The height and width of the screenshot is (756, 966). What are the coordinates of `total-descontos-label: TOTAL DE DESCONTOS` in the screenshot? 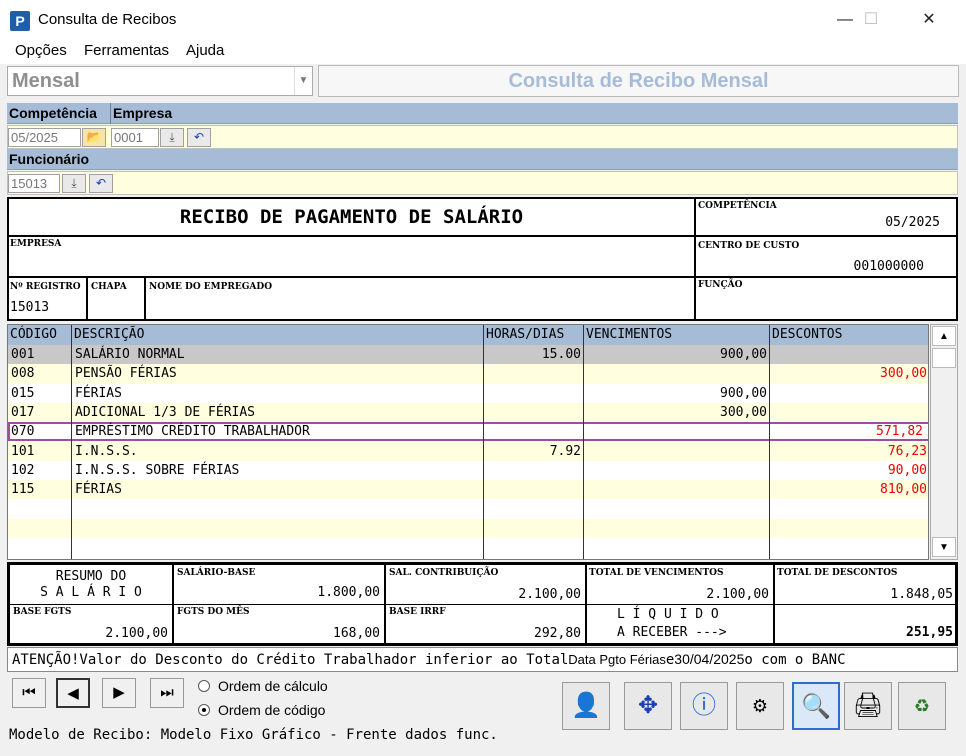 It's located at (837, 573).